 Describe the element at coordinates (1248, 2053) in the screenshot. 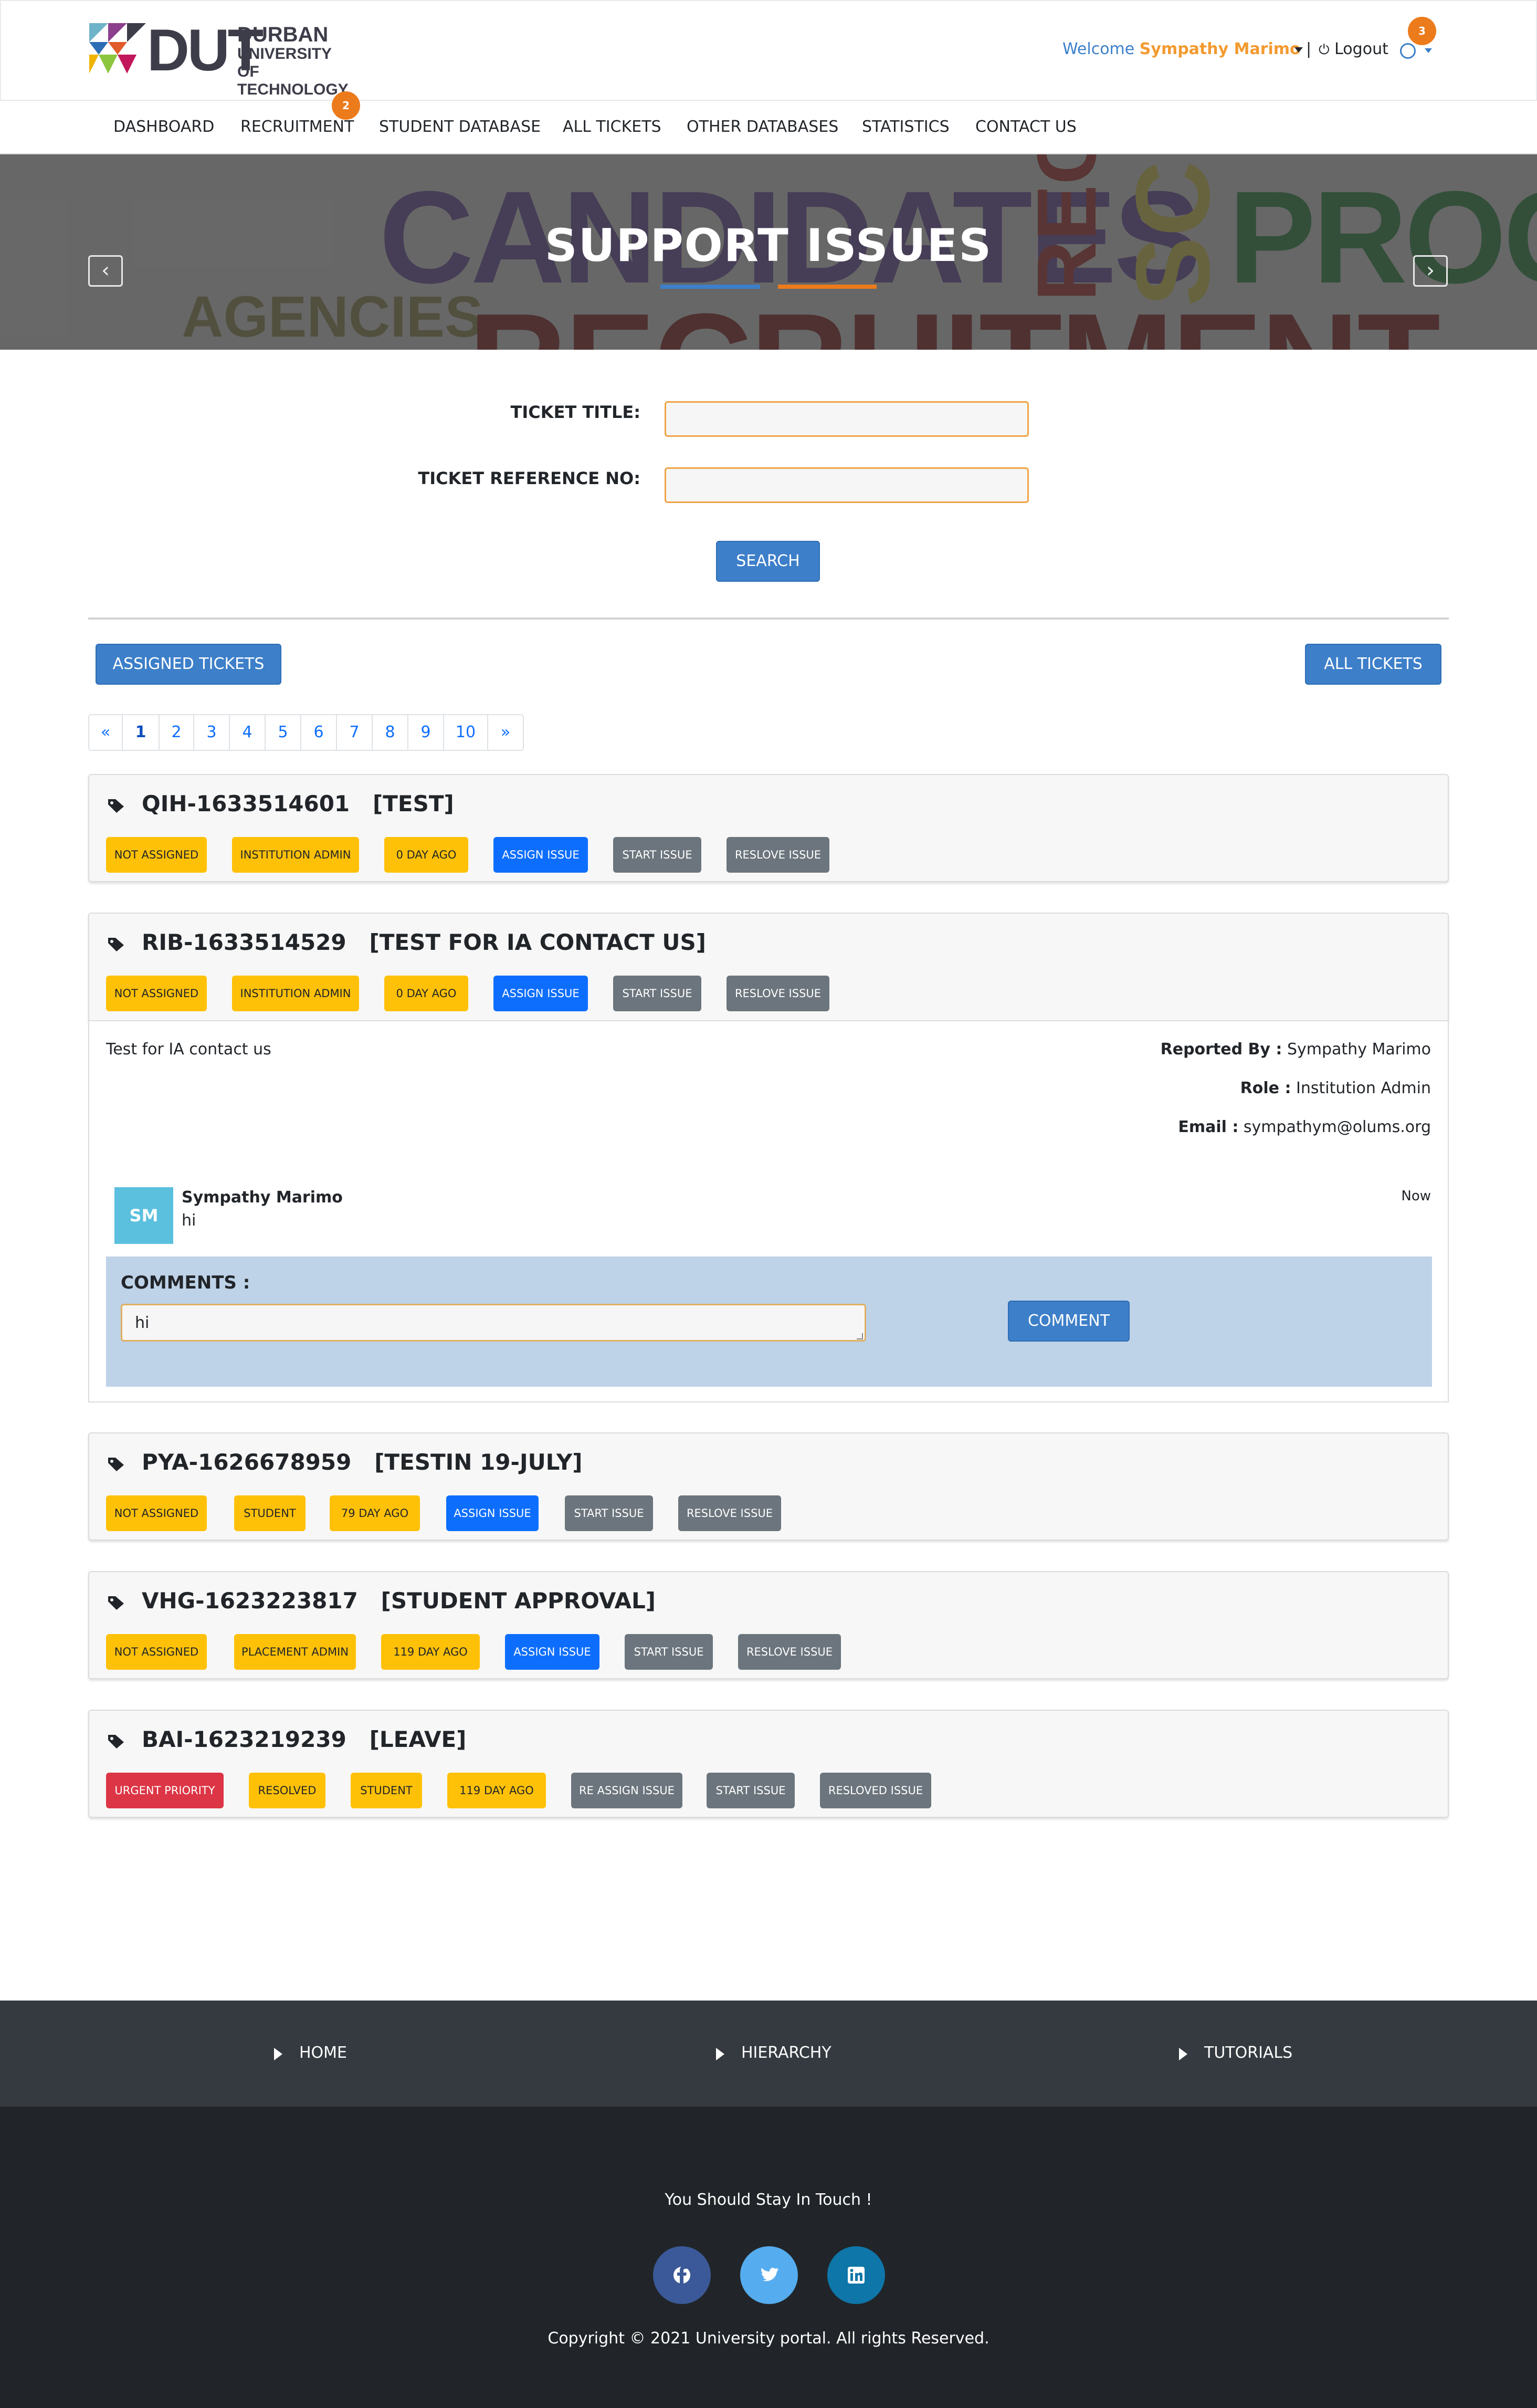

I see `footer-link-tutorials: TUTORIALS` at that location.